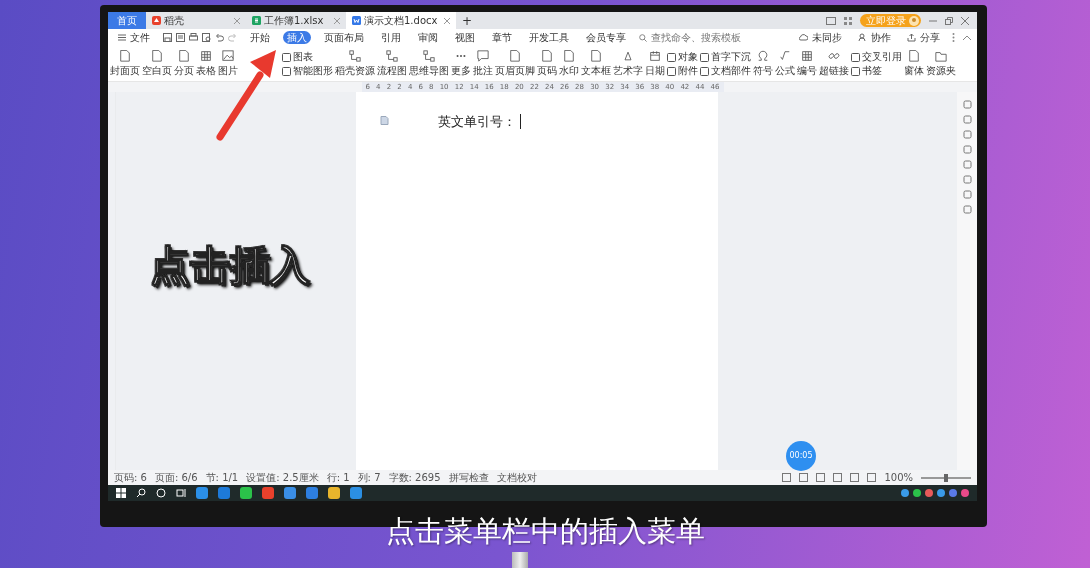 The height and width of the screenshot is (568, 1090). I want to click on search-icon, so click(141, 493).